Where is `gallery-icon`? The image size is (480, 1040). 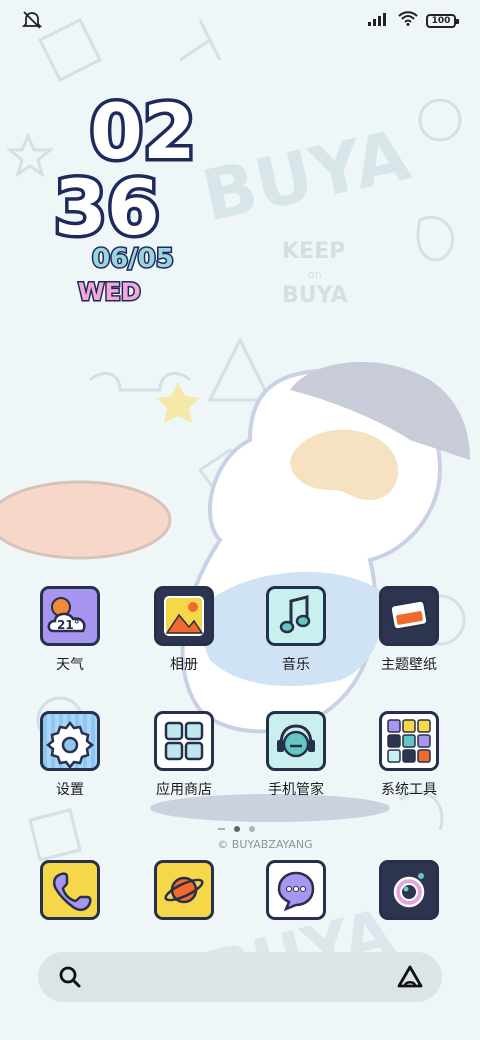 gallery-icon is located at coordinates (184, 616).